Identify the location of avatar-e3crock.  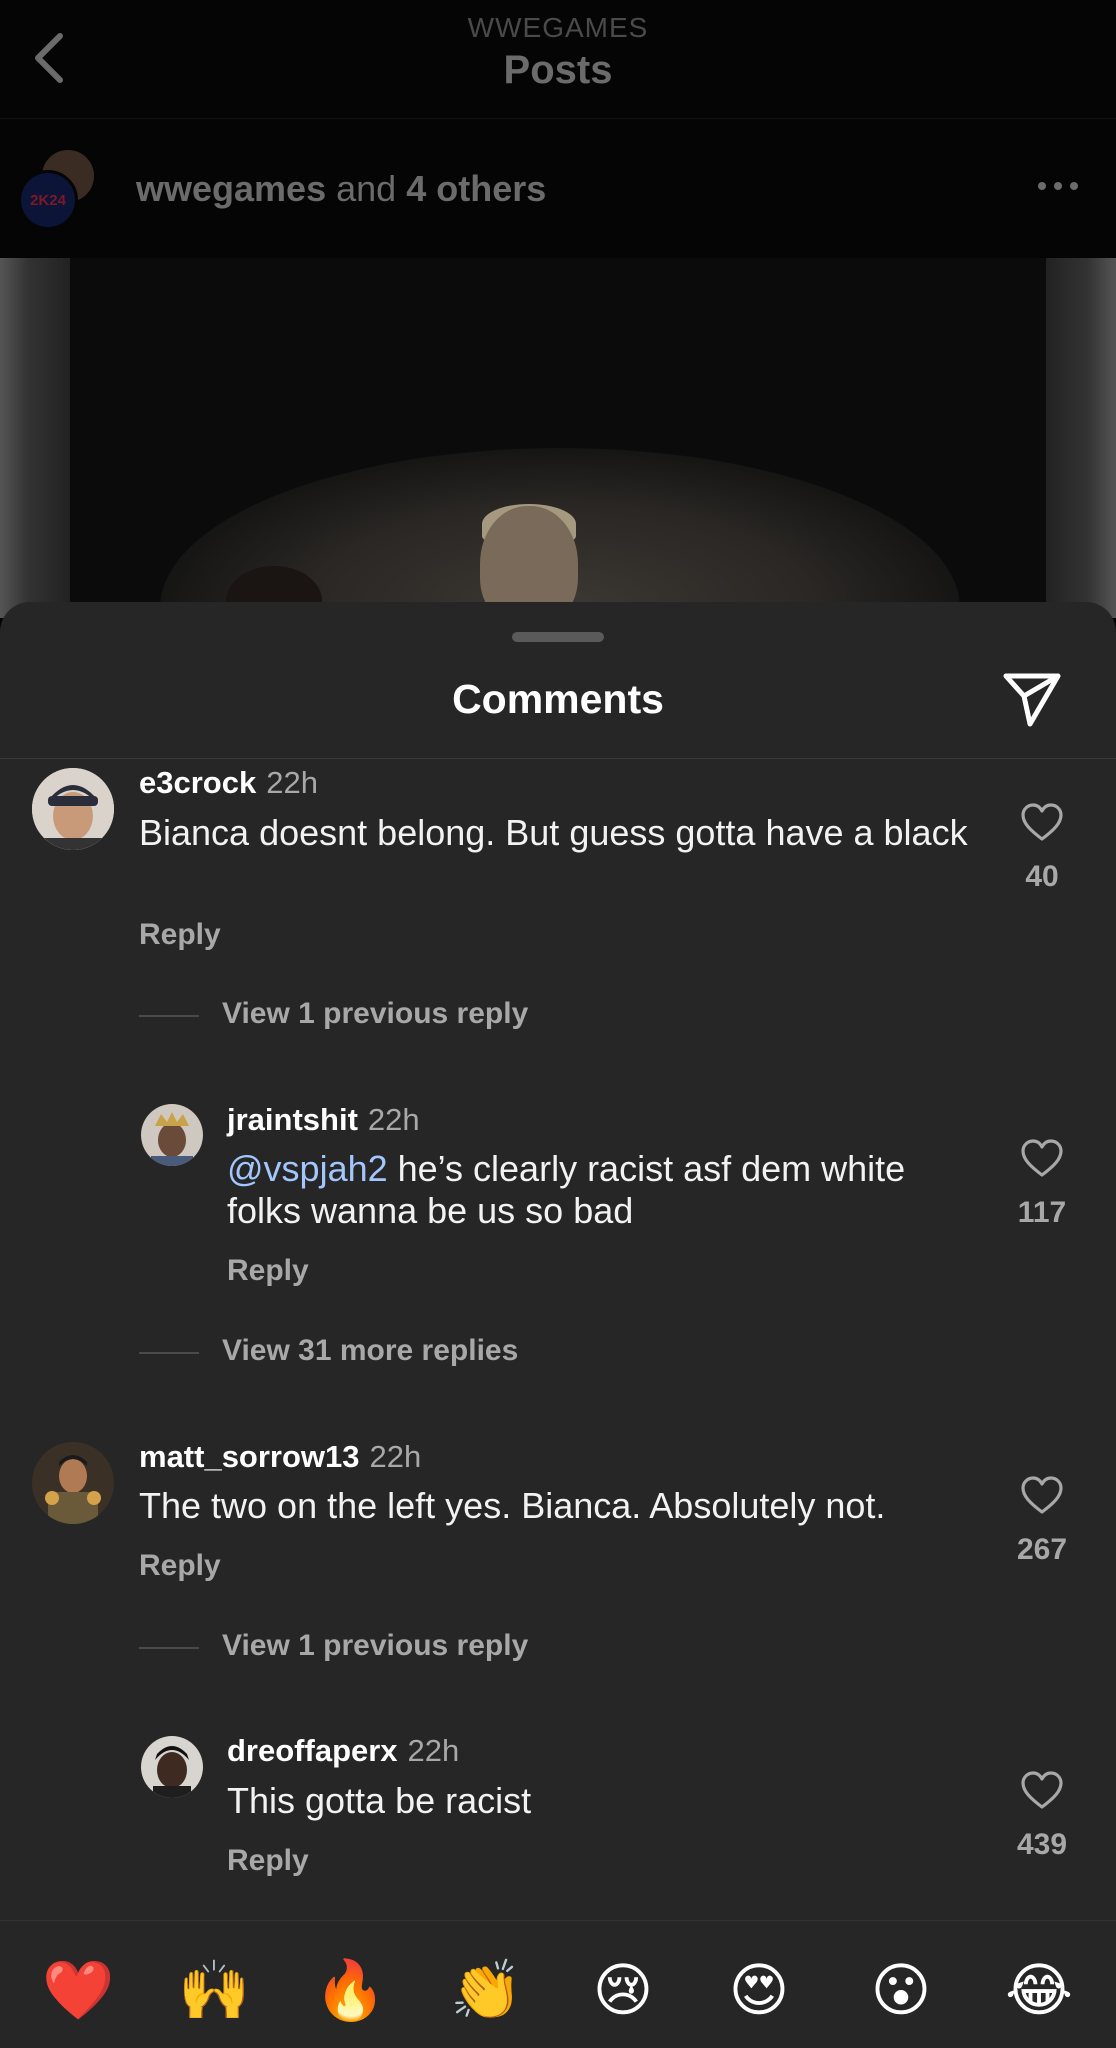
(73, 809).